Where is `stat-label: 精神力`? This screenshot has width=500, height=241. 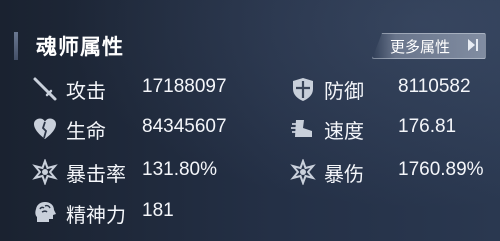 stat-label: 精神力 is located at coordinates (96, 215).